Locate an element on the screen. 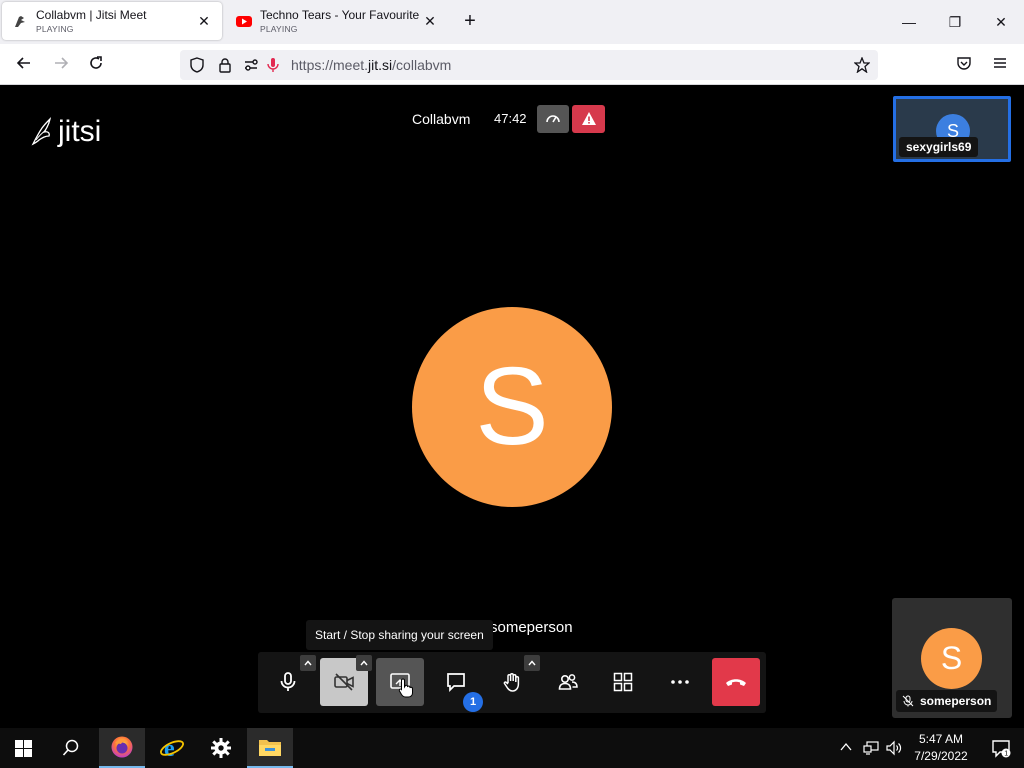 The height and width of the screenshot is (768, 1024). forward-arrow-icon is located at coordinates (62, 63).